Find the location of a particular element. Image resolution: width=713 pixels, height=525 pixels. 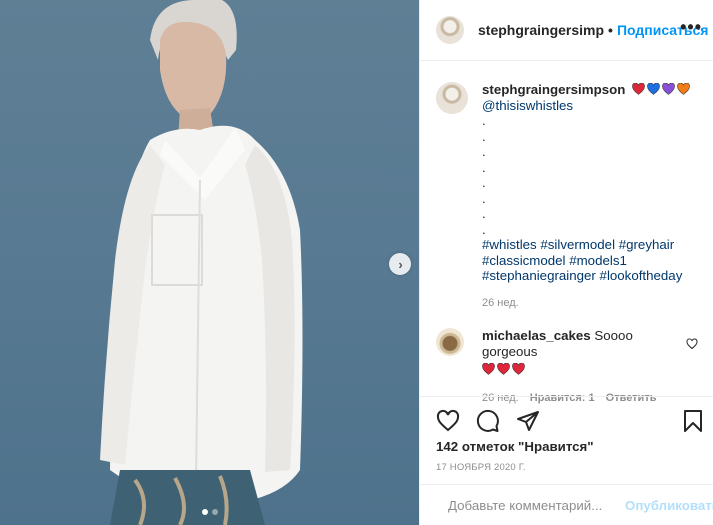

hashtag-line: #classicmodel #models1 is located at coordinates (586, 261).